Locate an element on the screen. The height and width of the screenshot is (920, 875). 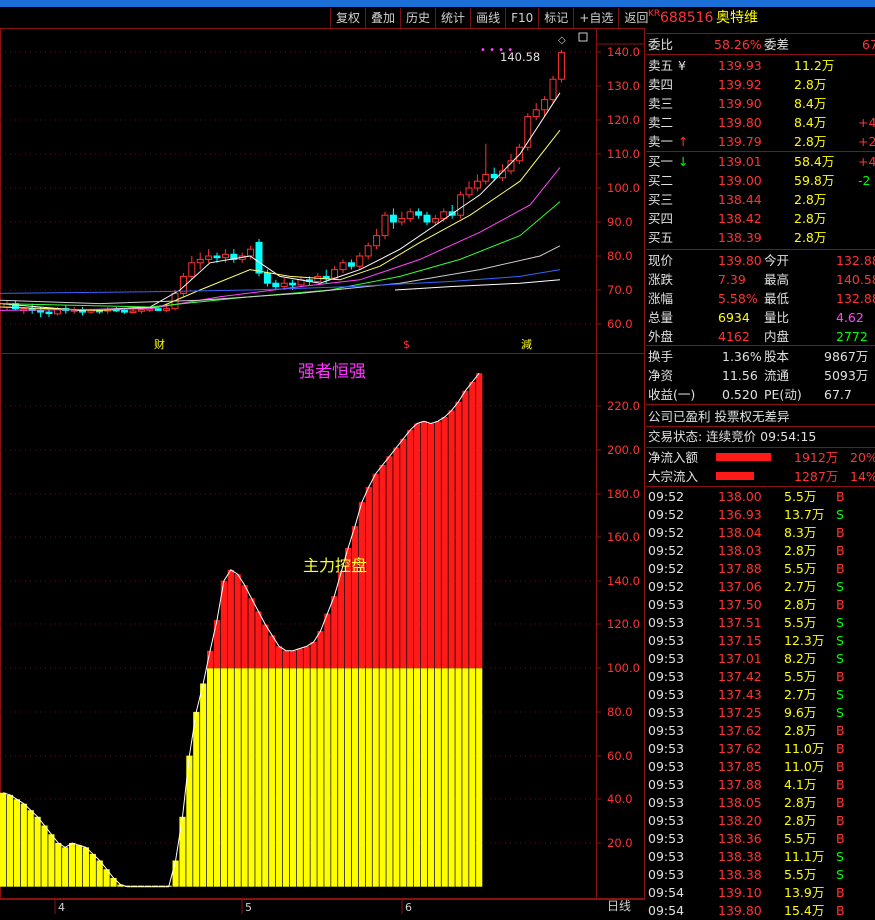
ma250-line is located at coordinates (477, 285).